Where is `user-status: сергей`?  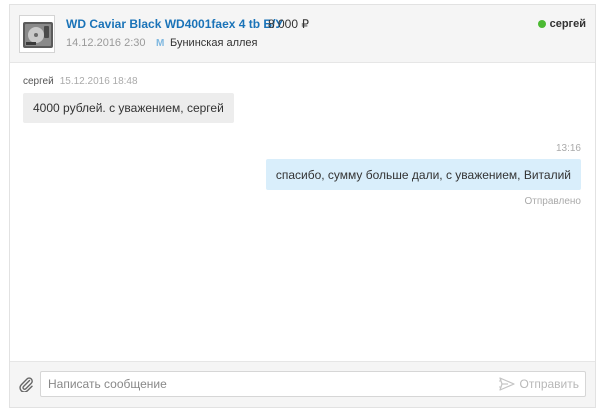
user-status: сергей is located at coordinates (561, 24).